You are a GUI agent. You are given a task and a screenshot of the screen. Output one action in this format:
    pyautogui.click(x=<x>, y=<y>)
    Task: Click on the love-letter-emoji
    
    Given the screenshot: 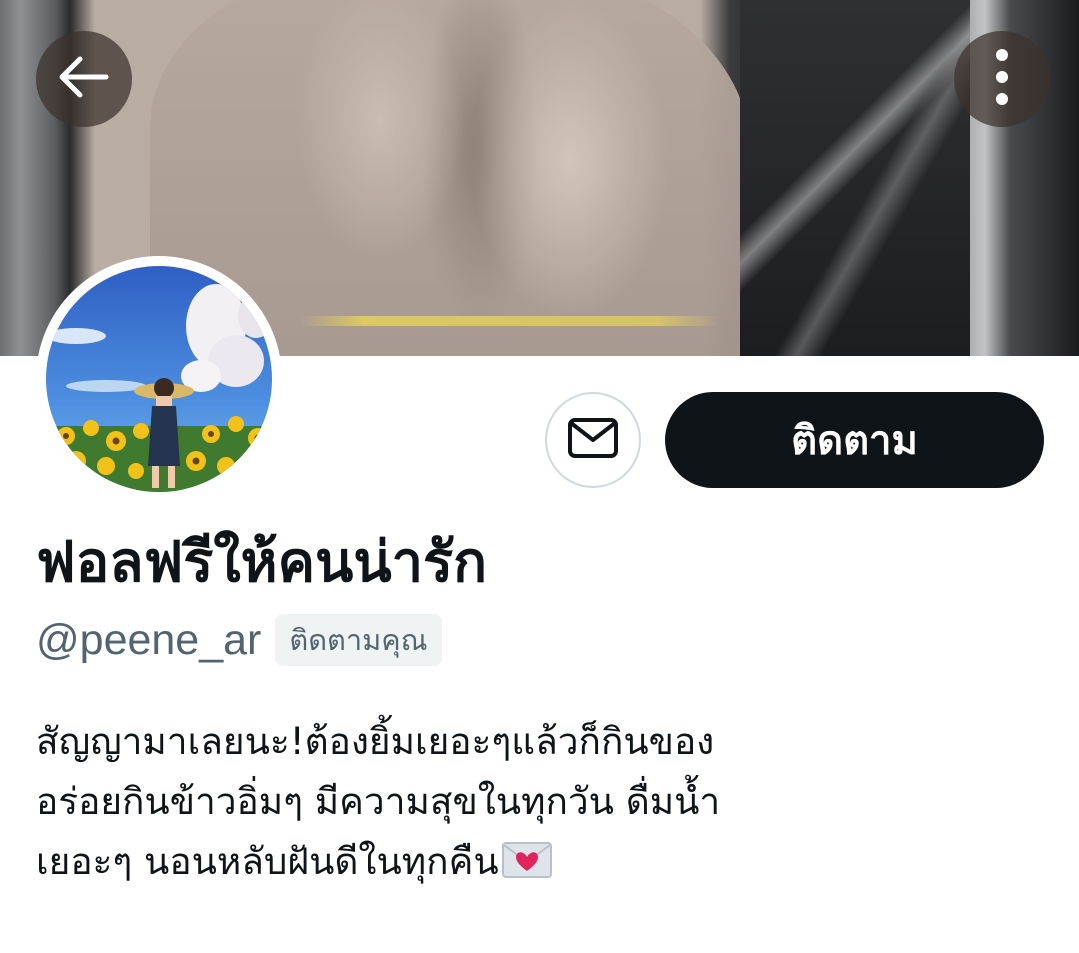 What is the action you would take?
    pyautogui.click(x=527, y=868)
    